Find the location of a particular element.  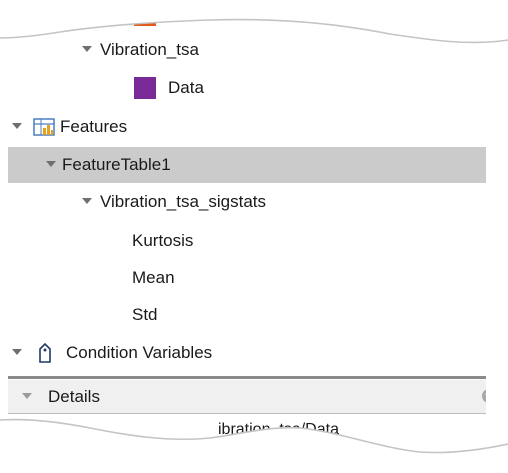

tree-item-std: Std is located at coordinates (247, 315).